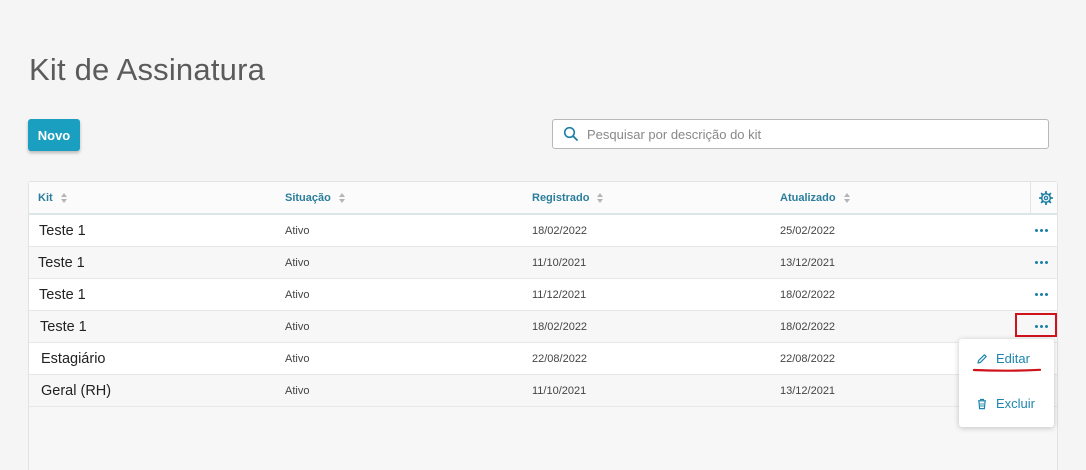  I want to click on updated-date: 22/08/2022, so click(808, 358).